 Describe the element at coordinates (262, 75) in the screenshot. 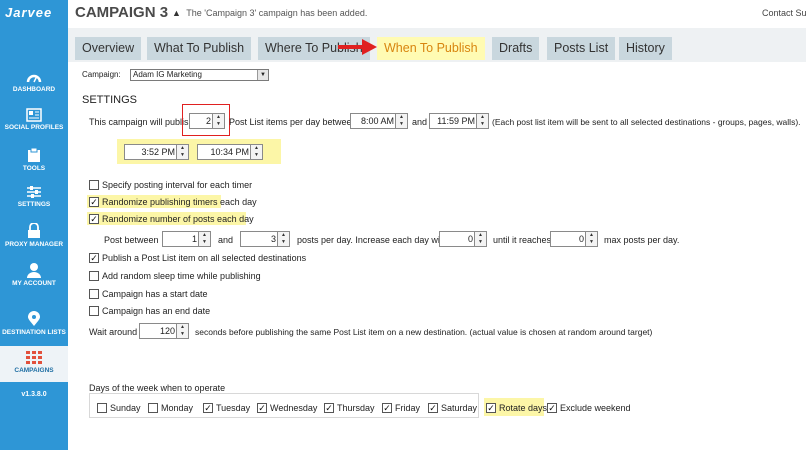

I see `chevron-down-icon: ▼` at that location.